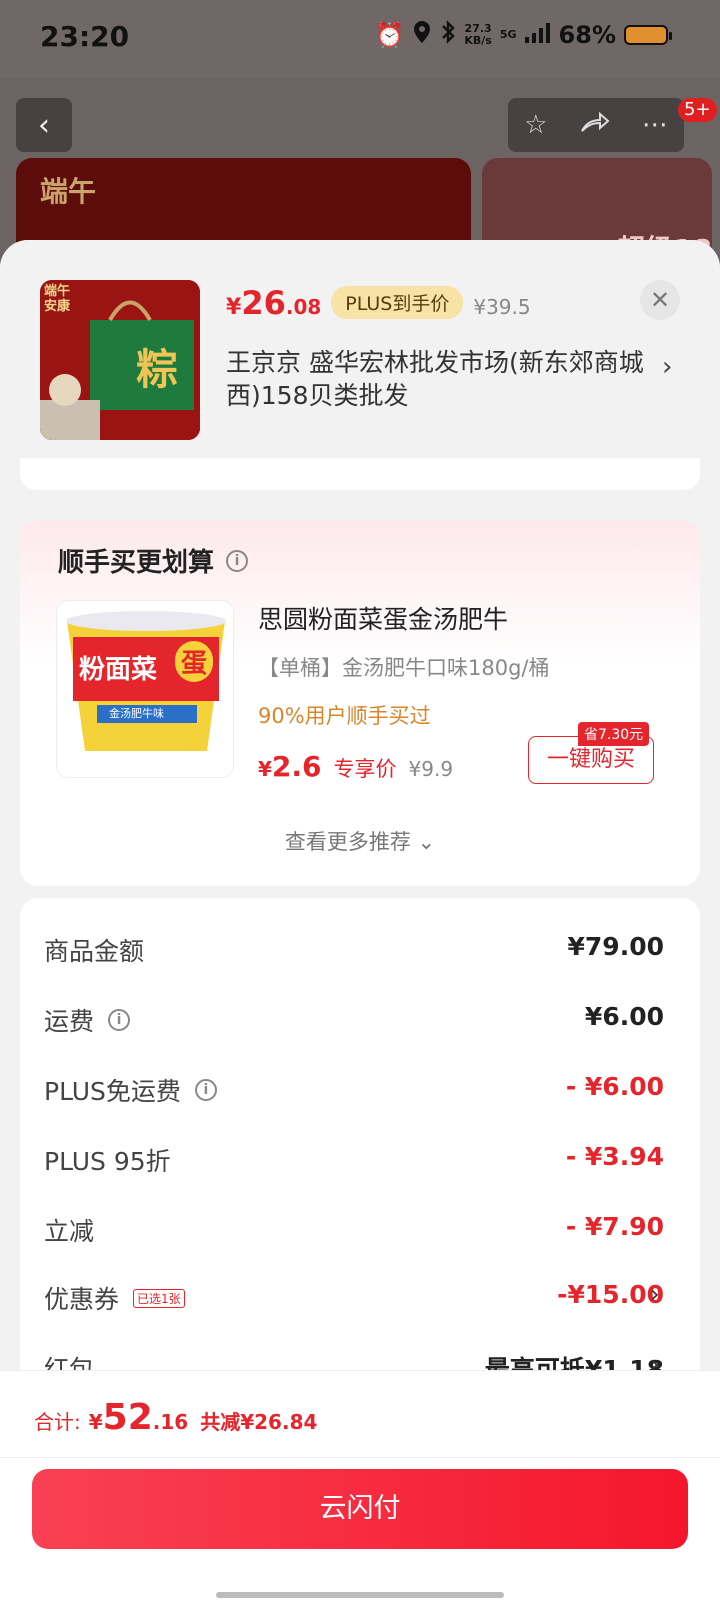 The height and width of the screenshot is (1600, 720). Describe the element at coordinates (194, 661) in the screenshot. I see `addon-image-egg: 蛋` at that location.